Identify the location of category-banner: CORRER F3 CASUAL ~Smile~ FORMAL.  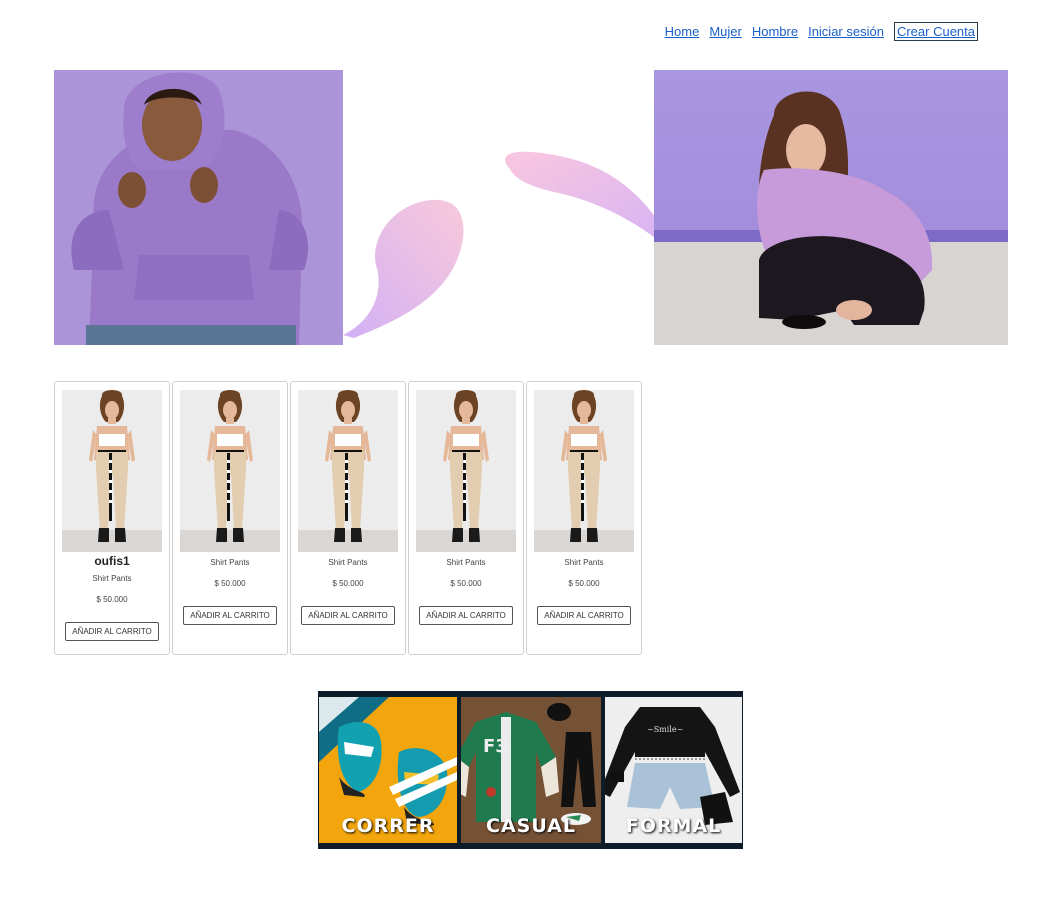
(530, 770).